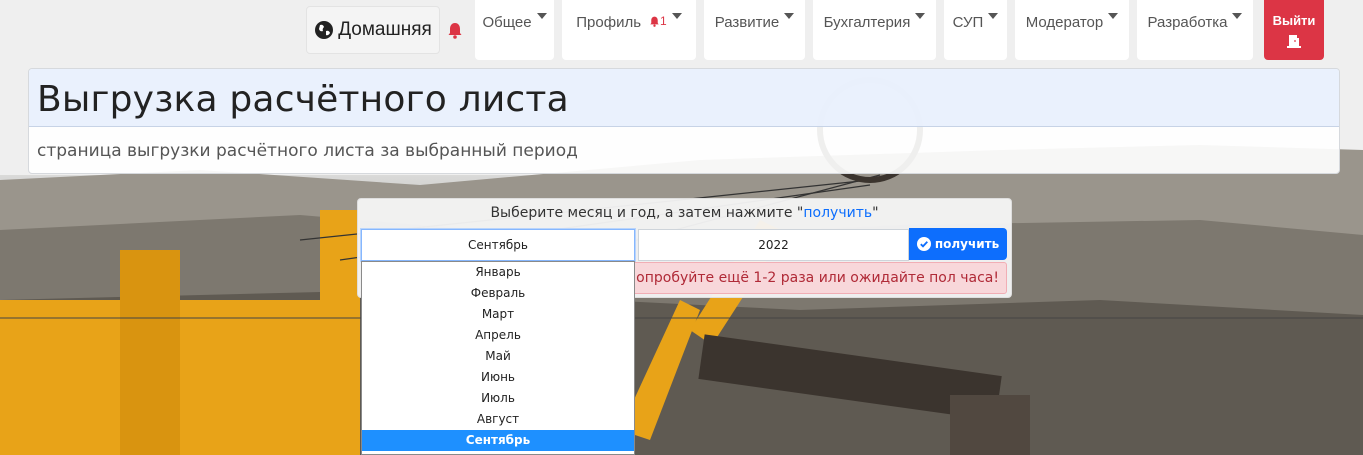 This screenshot has height=455, width=1363. Describe the element at coordinates (498, 440) in the screenshot. I see `month-option-selected: Сентябрь` at that location.